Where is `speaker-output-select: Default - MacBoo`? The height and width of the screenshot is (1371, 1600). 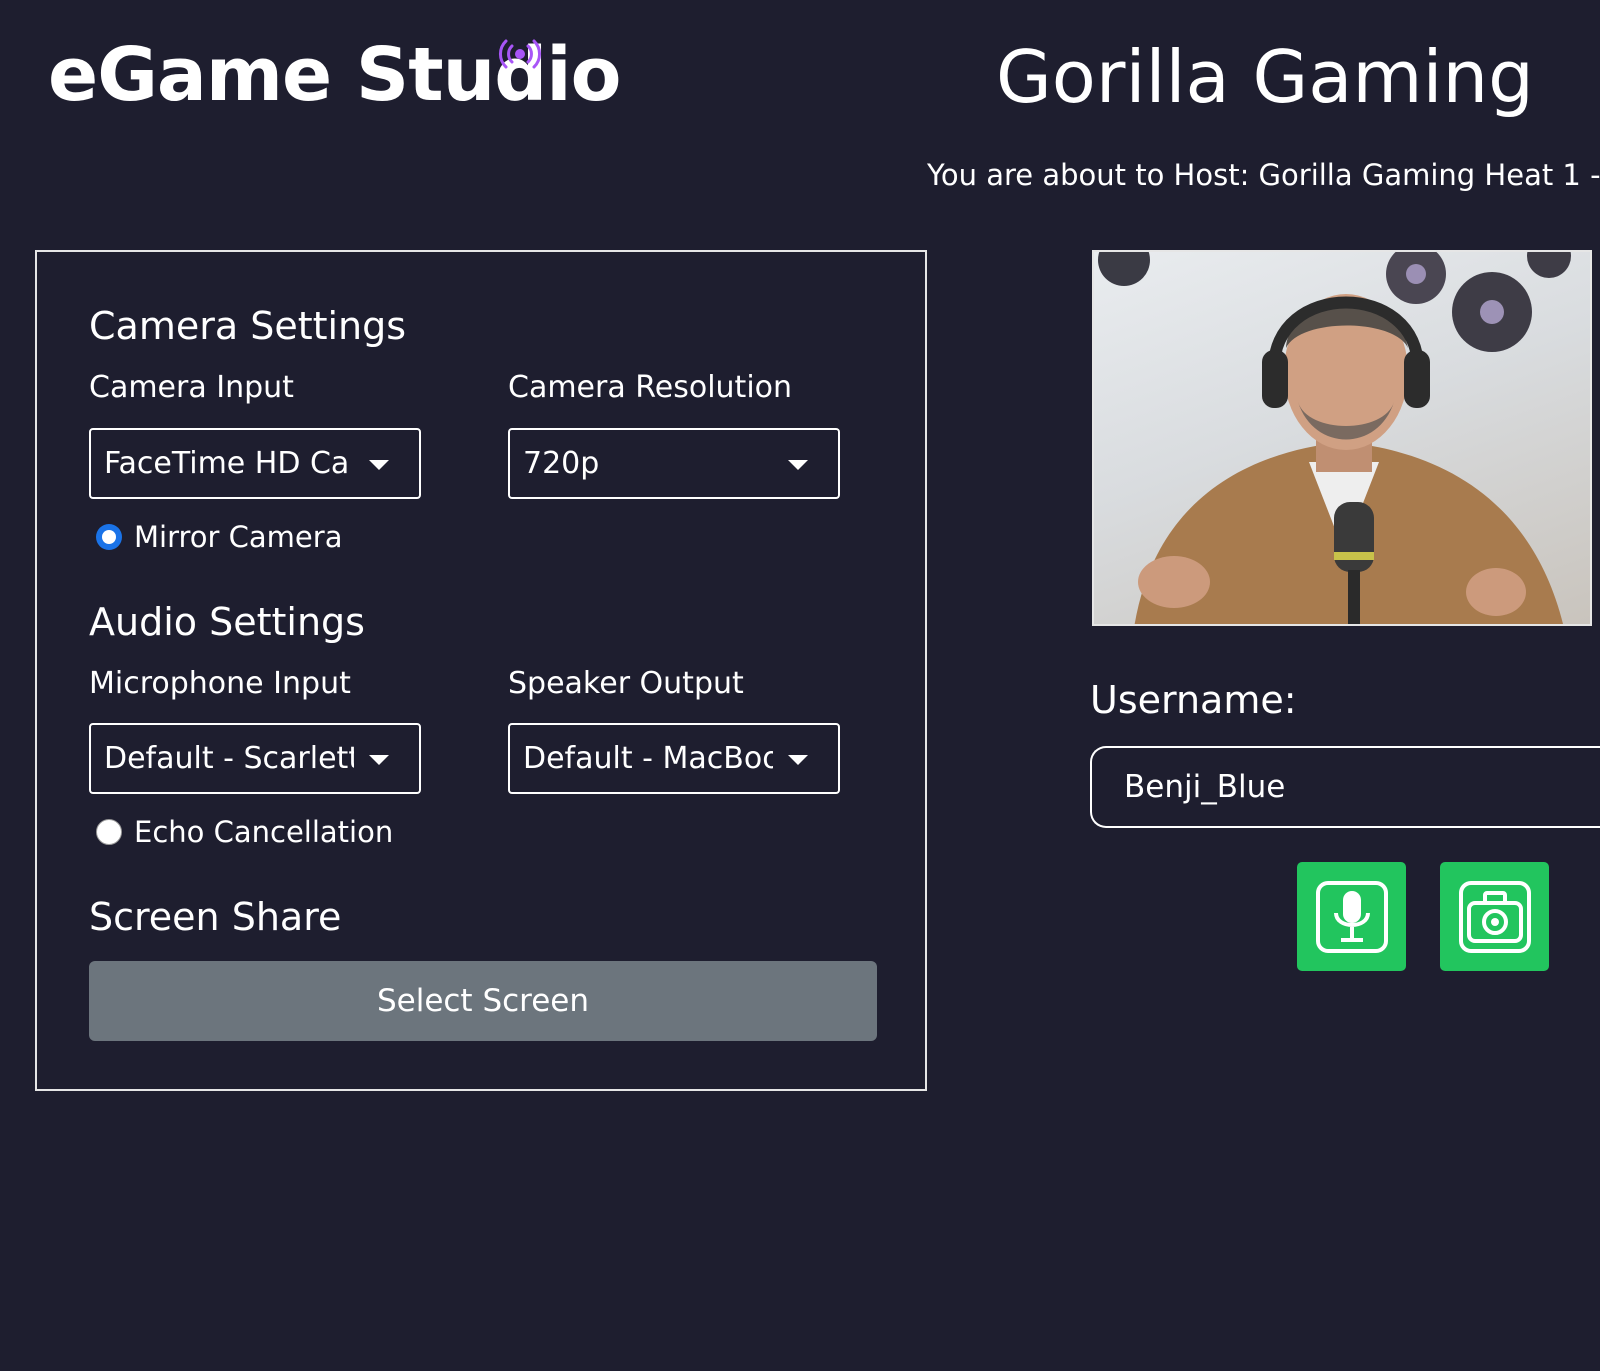 speaker-output-select: Default - MacBoo is located at coordinates (674, 758).